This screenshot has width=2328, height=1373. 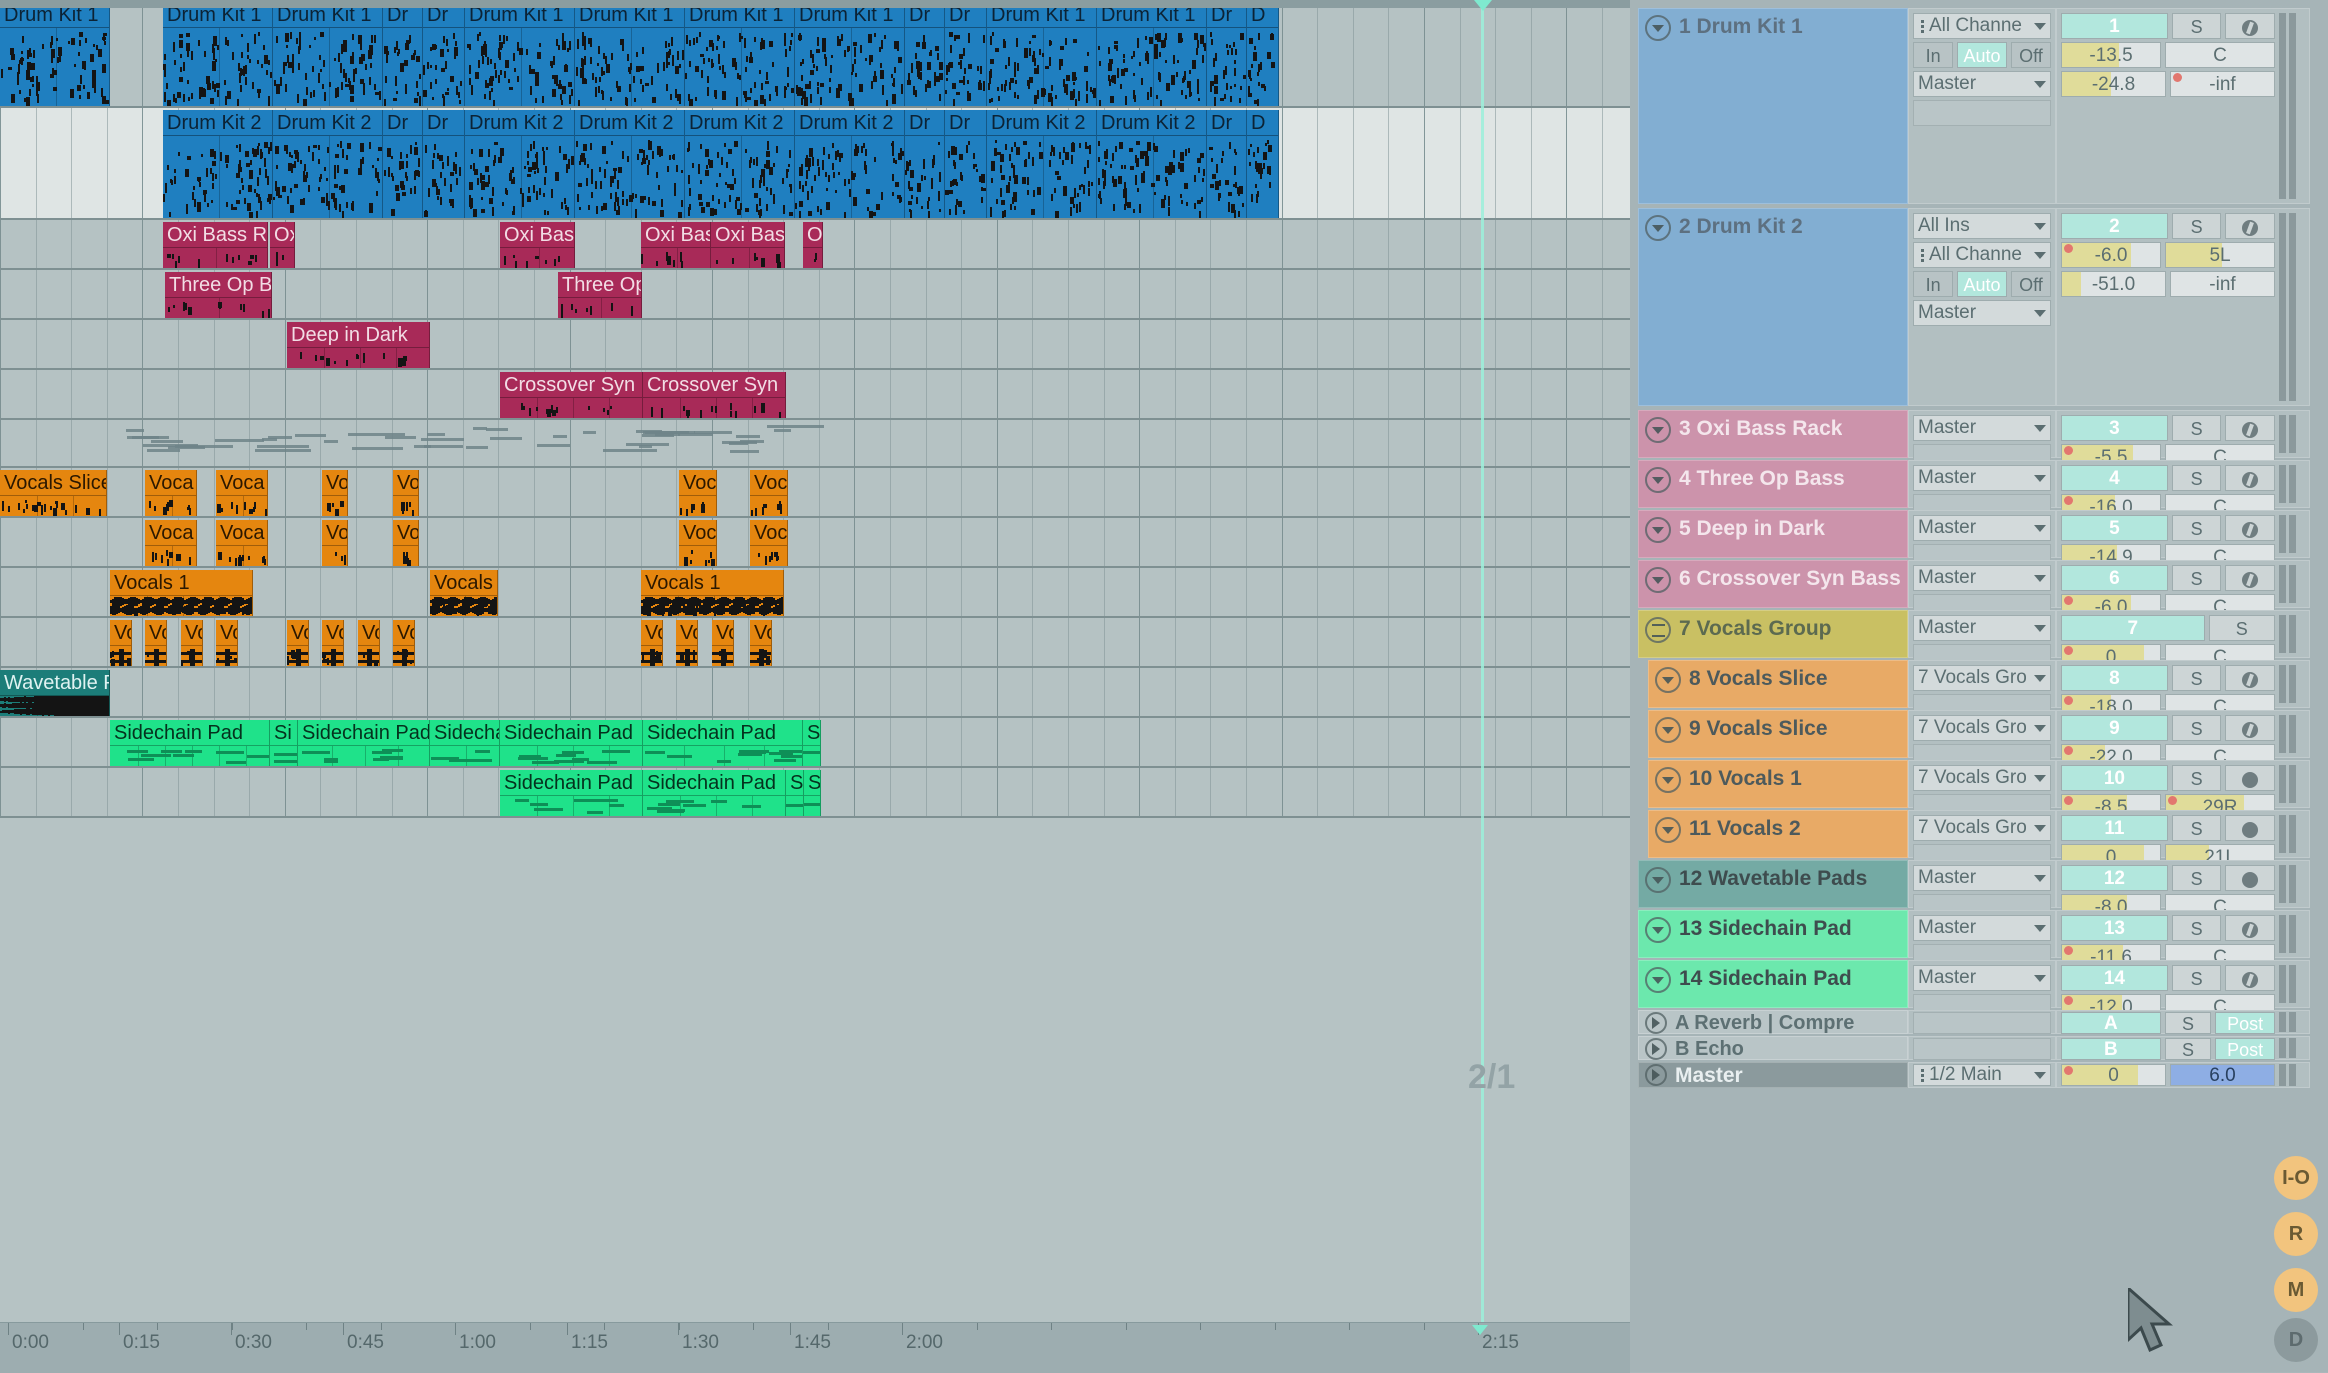 What do you see at coordinates (1773, 984) in the screenshot?
I see `track-header: 14 Sidechain Pad` at bounding box center [1773, 984].